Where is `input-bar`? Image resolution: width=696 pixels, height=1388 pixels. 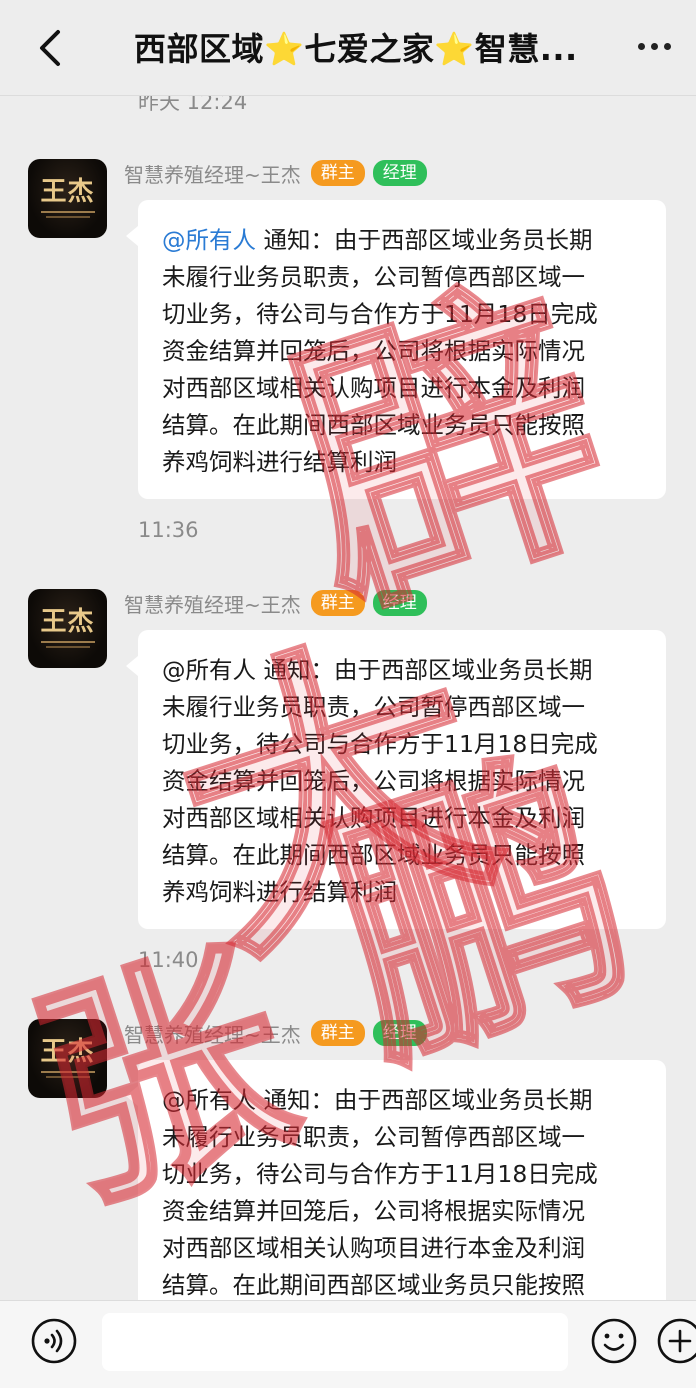 input-bar is located at coordinates (348, 1344).